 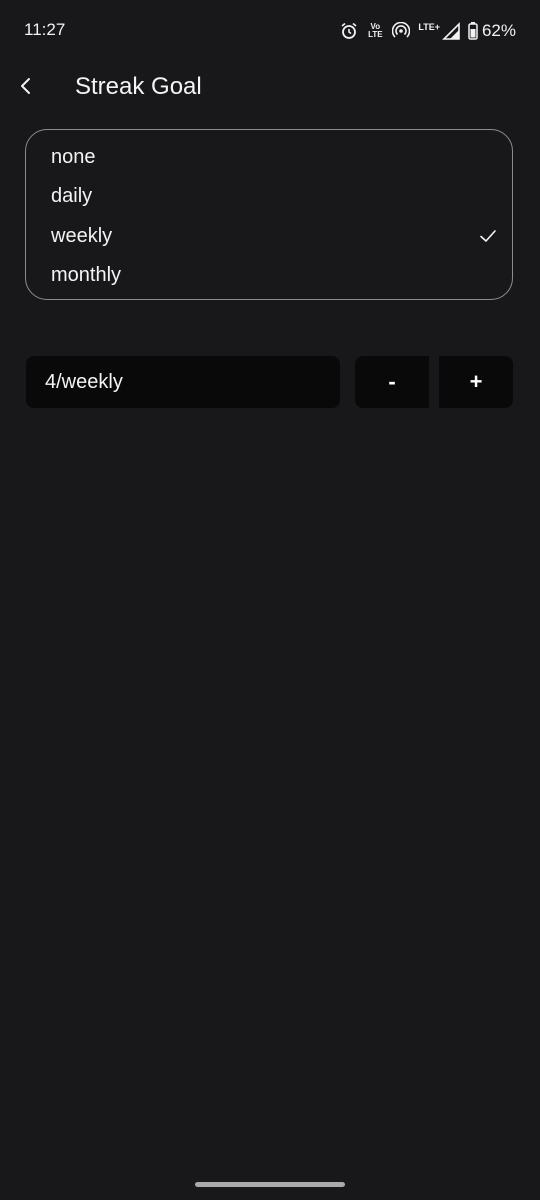 I want to click on check-icon, so click(x=488, y=236).